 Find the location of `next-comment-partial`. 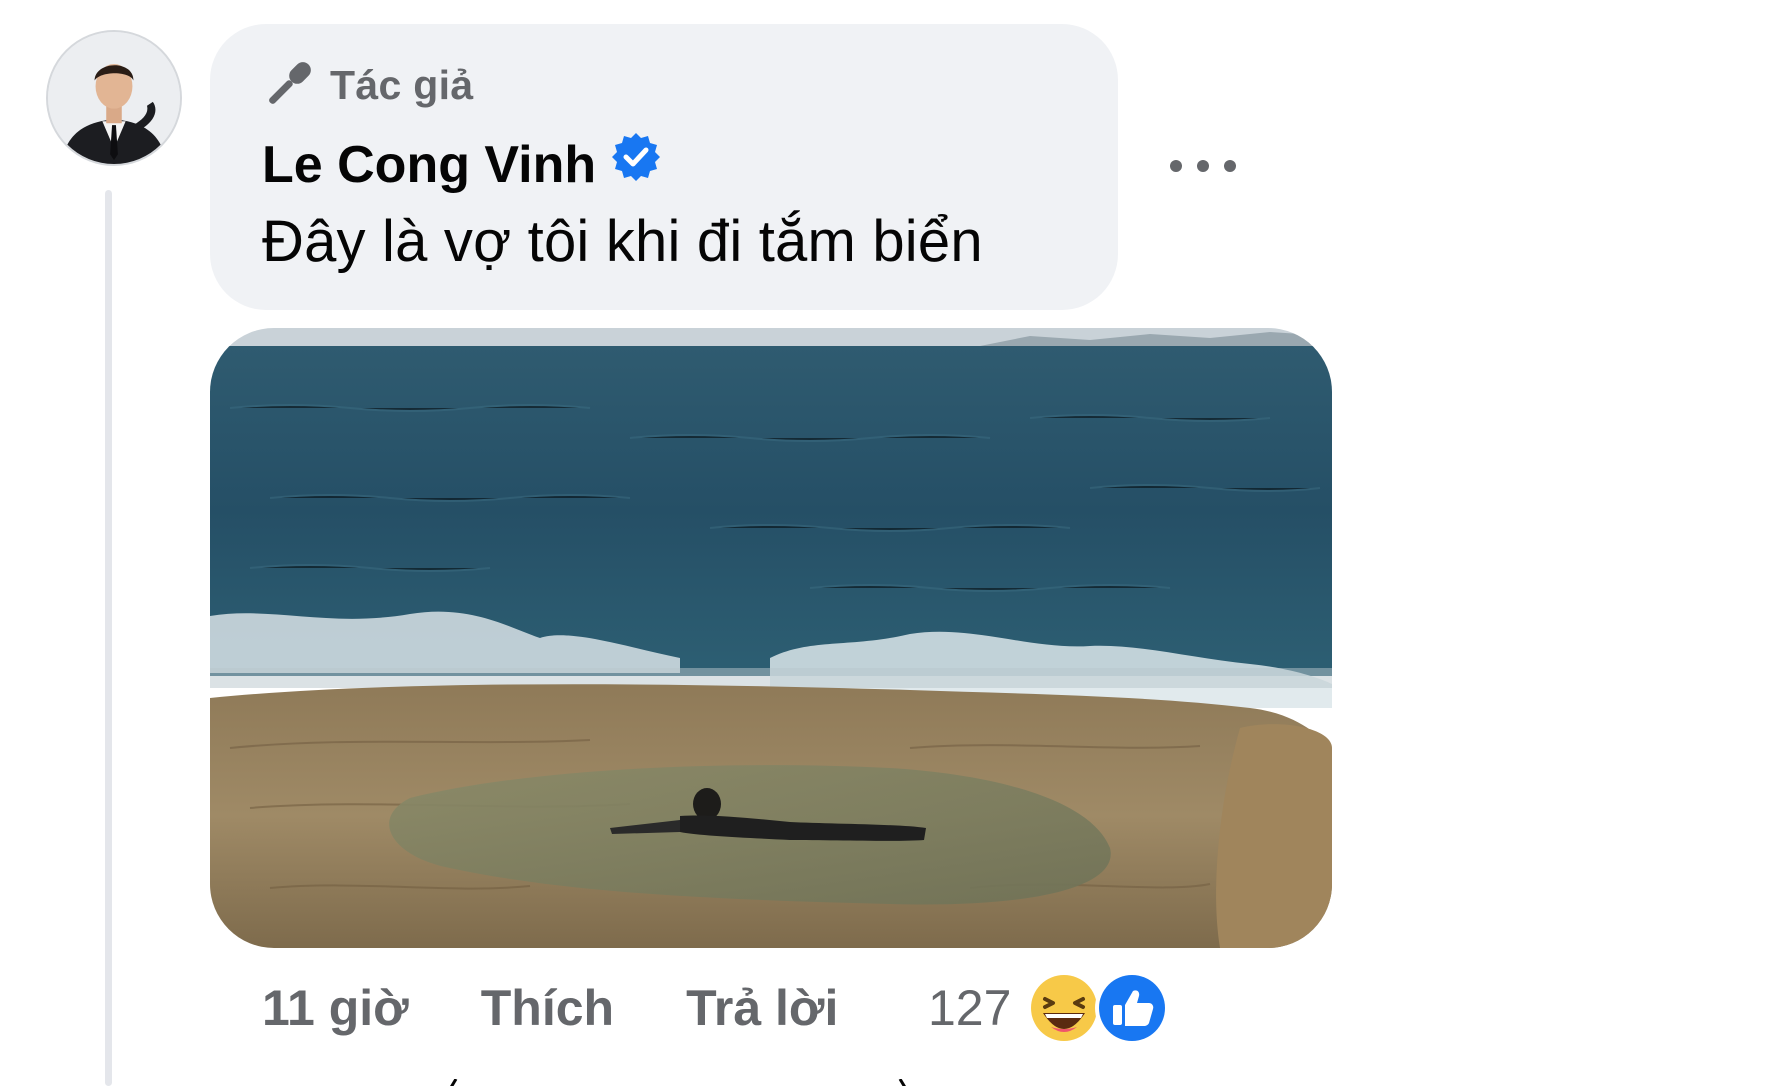

next-comment-partial is located at coordinates (680, 1081).